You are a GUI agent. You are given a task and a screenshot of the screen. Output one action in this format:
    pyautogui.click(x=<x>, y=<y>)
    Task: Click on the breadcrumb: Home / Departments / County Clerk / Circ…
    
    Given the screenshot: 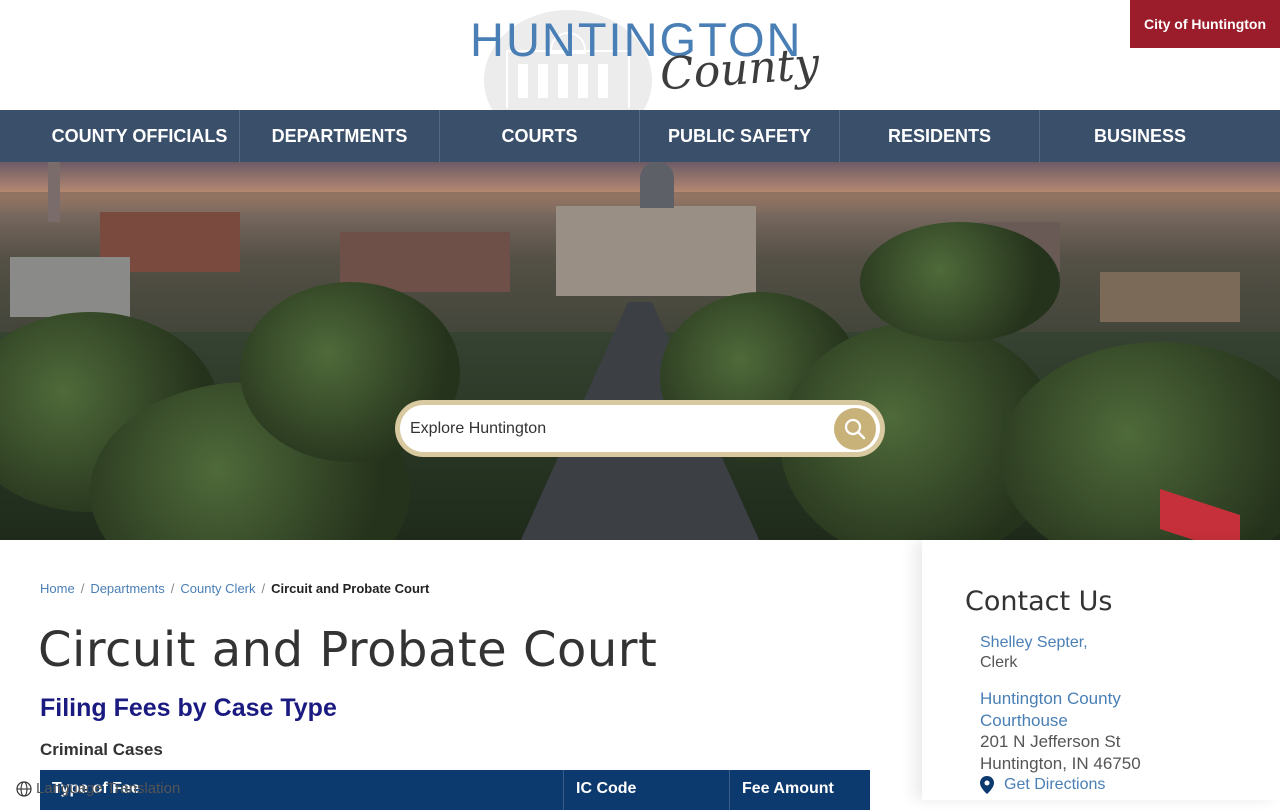 What is the action you would take?
    pyautogui.click(x=234, y=588)
    